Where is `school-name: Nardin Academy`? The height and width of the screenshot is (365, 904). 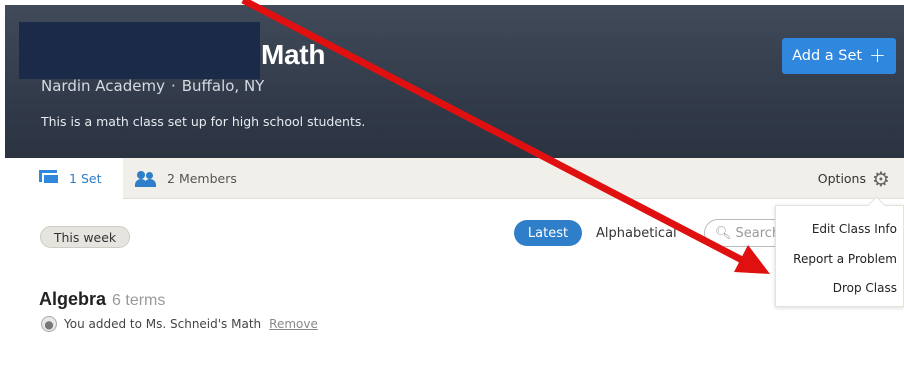 school-name: Nardin Academy is located at coordinates (103, 86).